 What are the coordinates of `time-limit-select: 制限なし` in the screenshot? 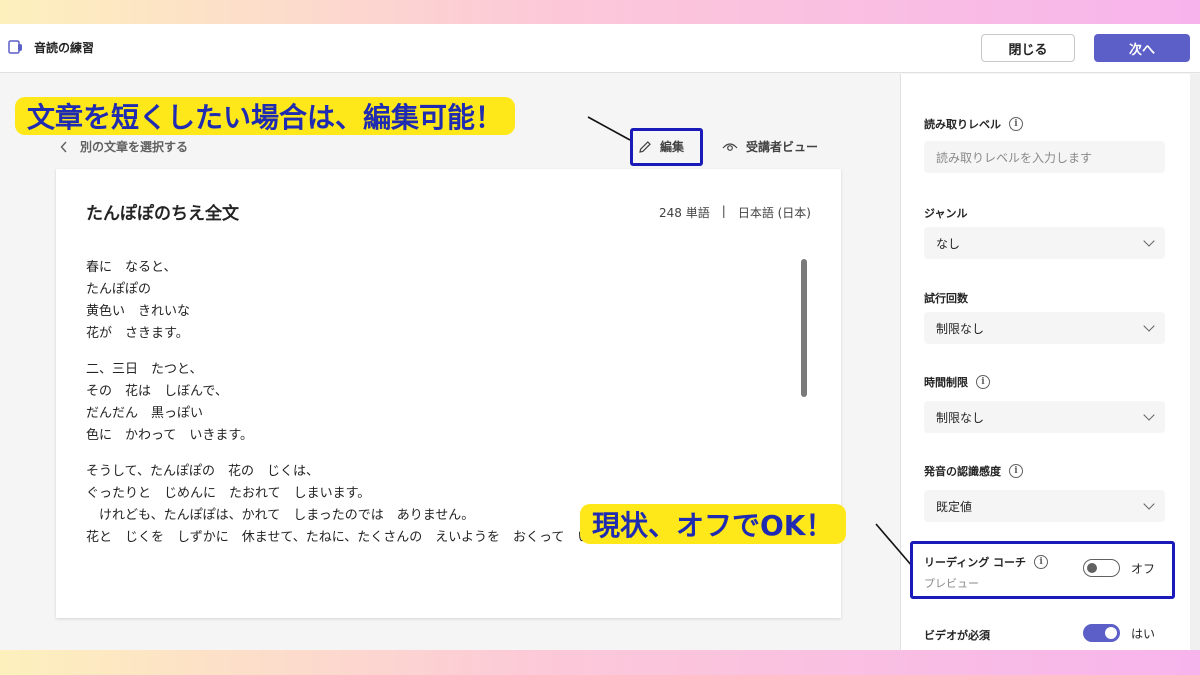 It's located at (1044, 417).